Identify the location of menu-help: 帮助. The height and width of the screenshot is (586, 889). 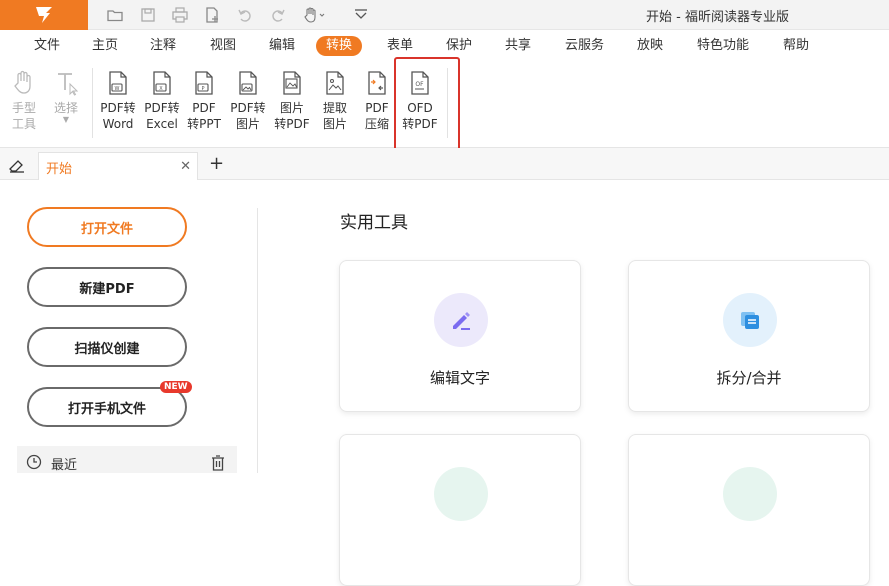
(796, 46).